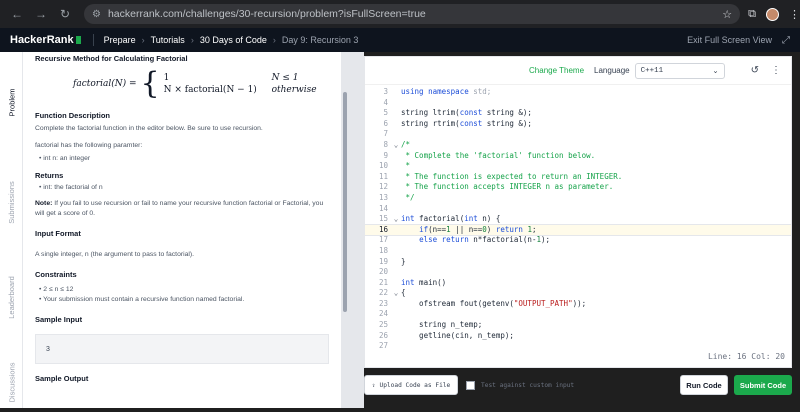 The height and width of the screenshot is (412, 800). I want to click on run-code-button: Run Code, so click(704, 385).